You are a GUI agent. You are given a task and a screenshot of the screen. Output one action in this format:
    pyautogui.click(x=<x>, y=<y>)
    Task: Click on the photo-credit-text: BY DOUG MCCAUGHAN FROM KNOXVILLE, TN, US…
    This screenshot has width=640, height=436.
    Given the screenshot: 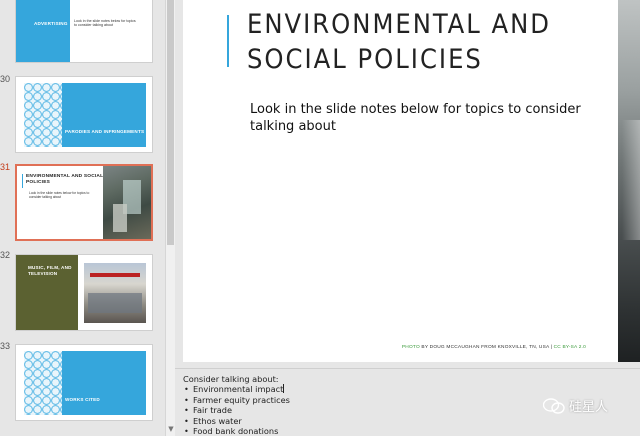 What is the action you would take?
    pyautogui.click(x=486, y=347)
    